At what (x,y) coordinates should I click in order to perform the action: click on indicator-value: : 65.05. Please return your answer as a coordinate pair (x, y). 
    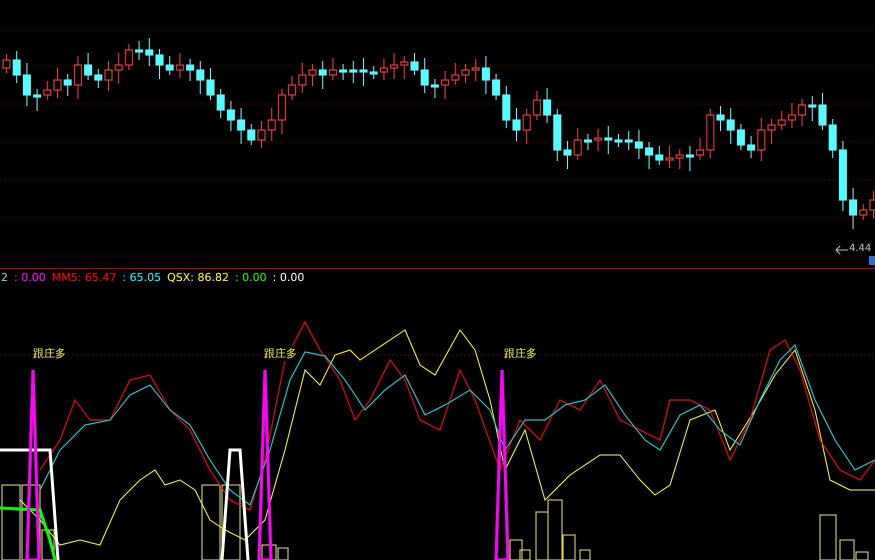
    Looking at the image, I should click on (142, 278).